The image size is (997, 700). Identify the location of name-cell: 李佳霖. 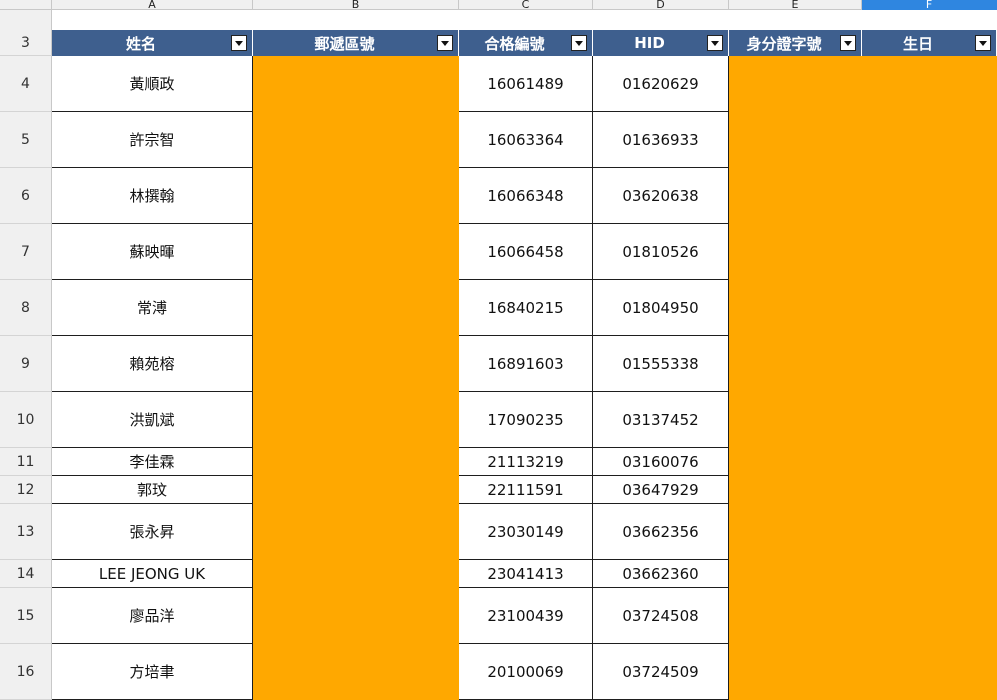
(152, 462).